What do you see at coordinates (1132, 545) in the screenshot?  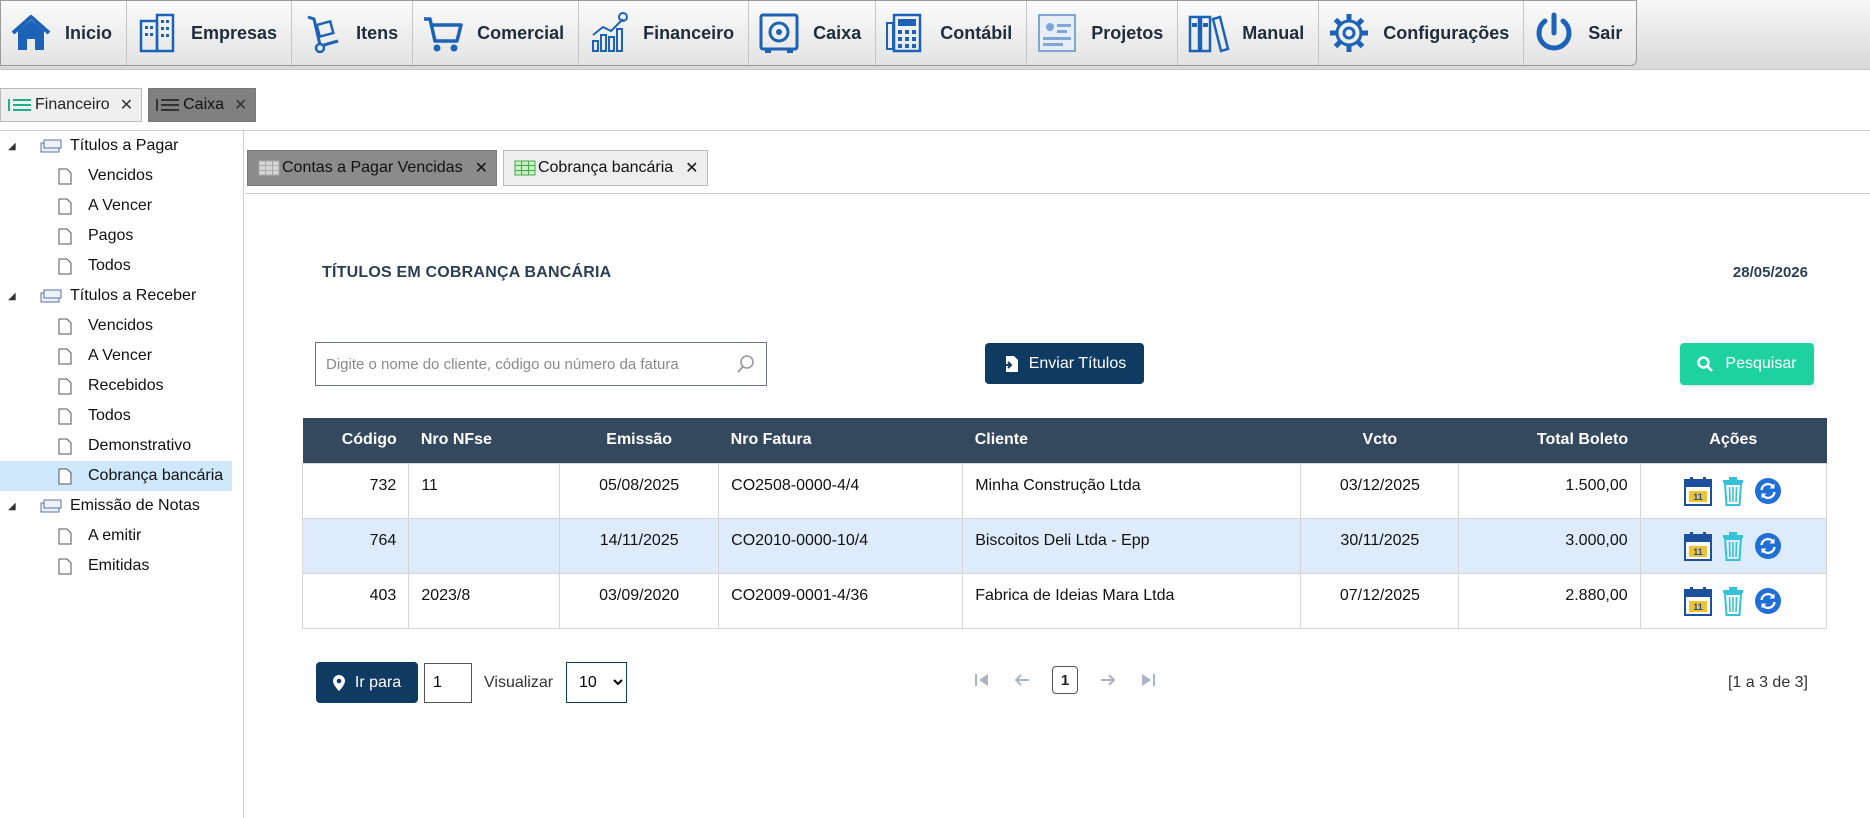 I see `cell-cliente: Biscoitos Deli Ltda - Epp` at bounding box center [1132, 545].